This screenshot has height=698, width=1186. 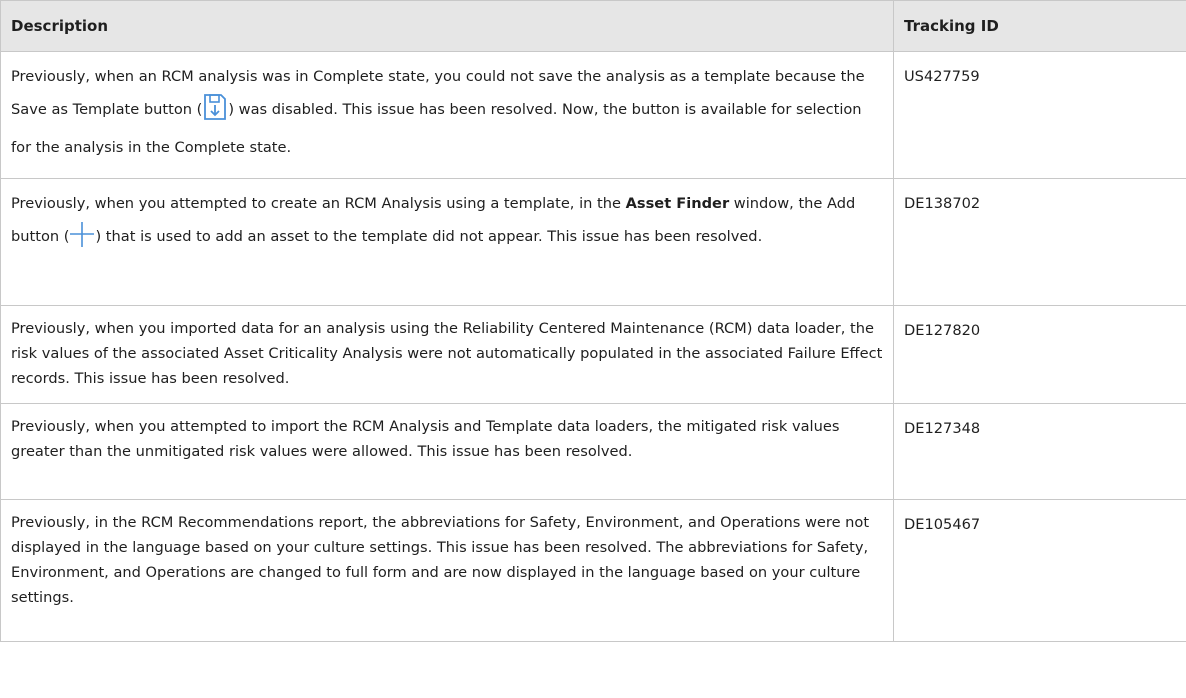 What do you see at coordinates (1039, 354) in the screenshot?
I see `tracking-id-cell: DE127820` at bounding box center [1039, 354].